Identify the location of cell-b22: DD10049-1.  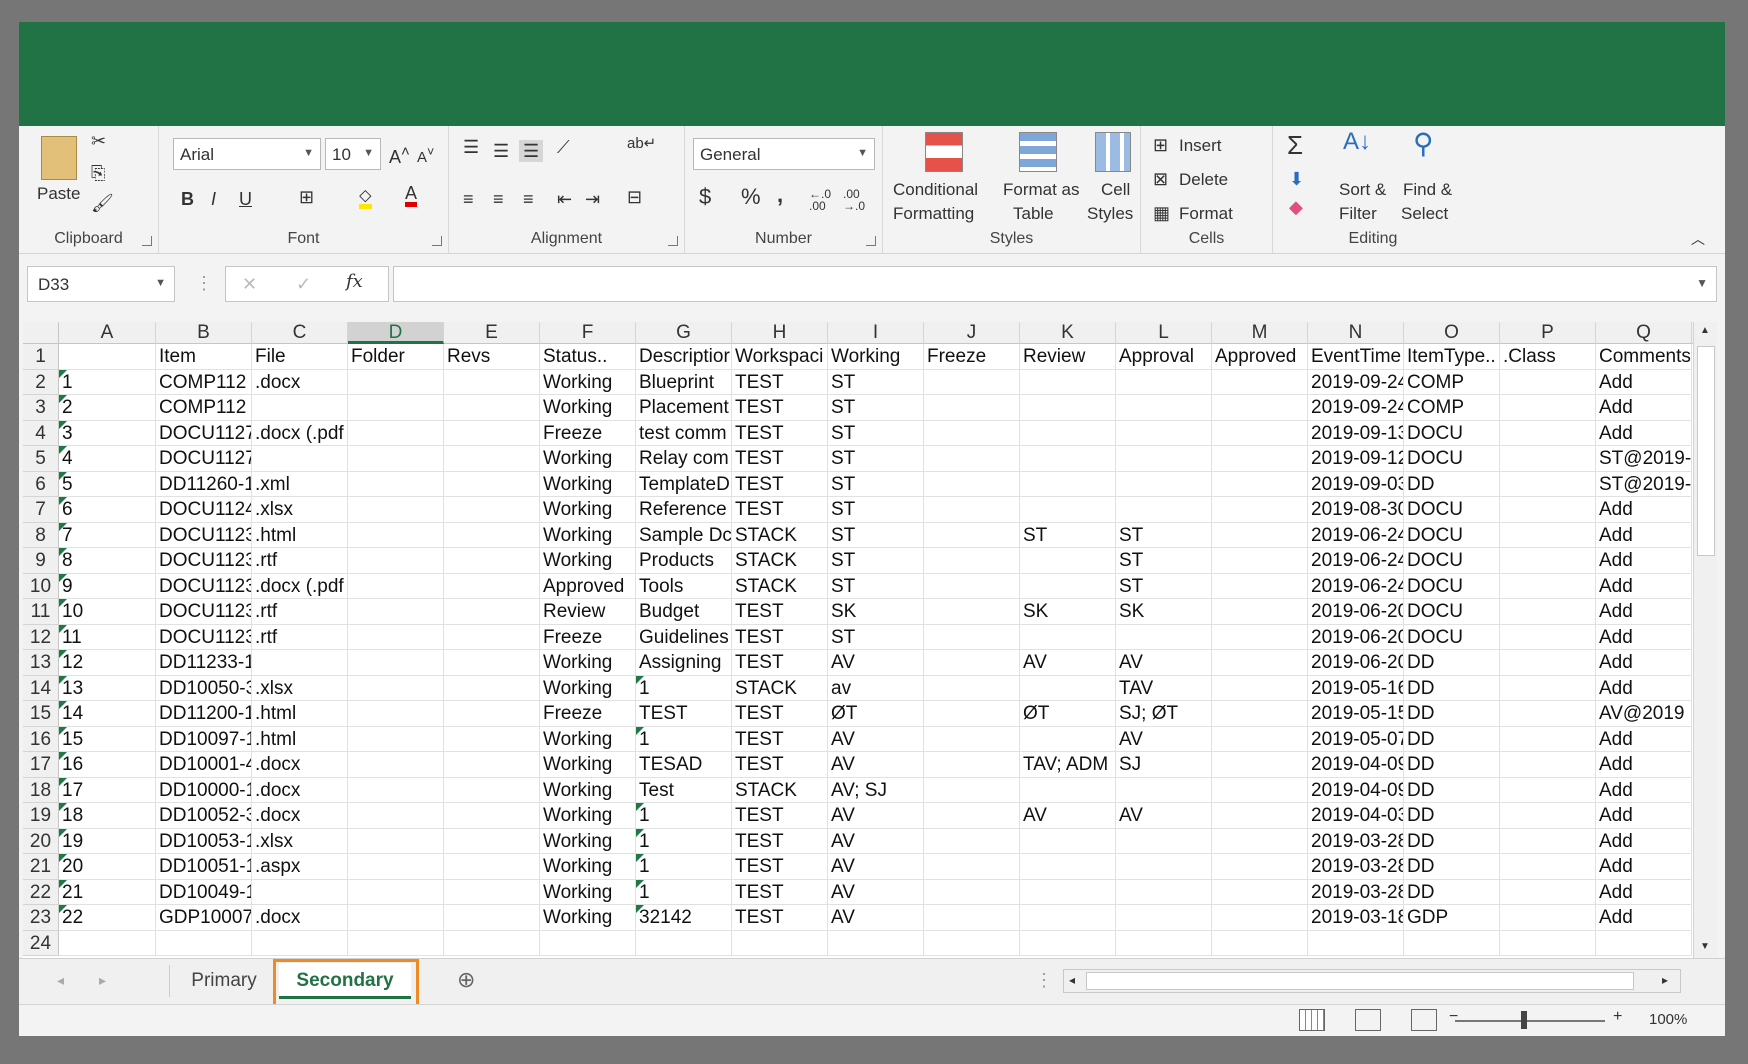
(204, 892).